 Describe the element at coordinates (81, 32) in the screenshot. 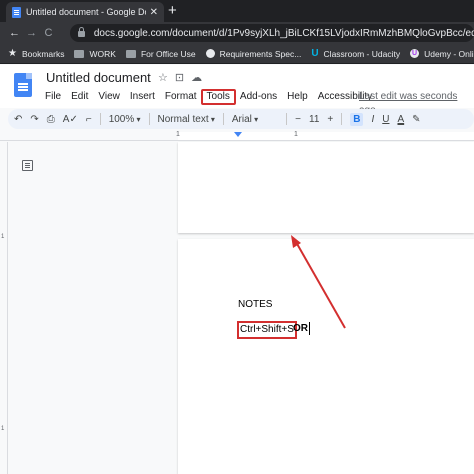

I see `lock-icon` at that location.